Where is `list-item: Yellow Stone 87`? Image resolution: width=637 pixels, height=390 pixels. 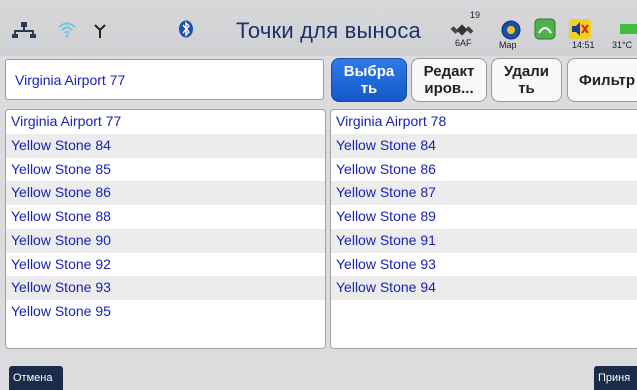 list-item: Yellow Stone 87 is located at coordinates (484, 193).